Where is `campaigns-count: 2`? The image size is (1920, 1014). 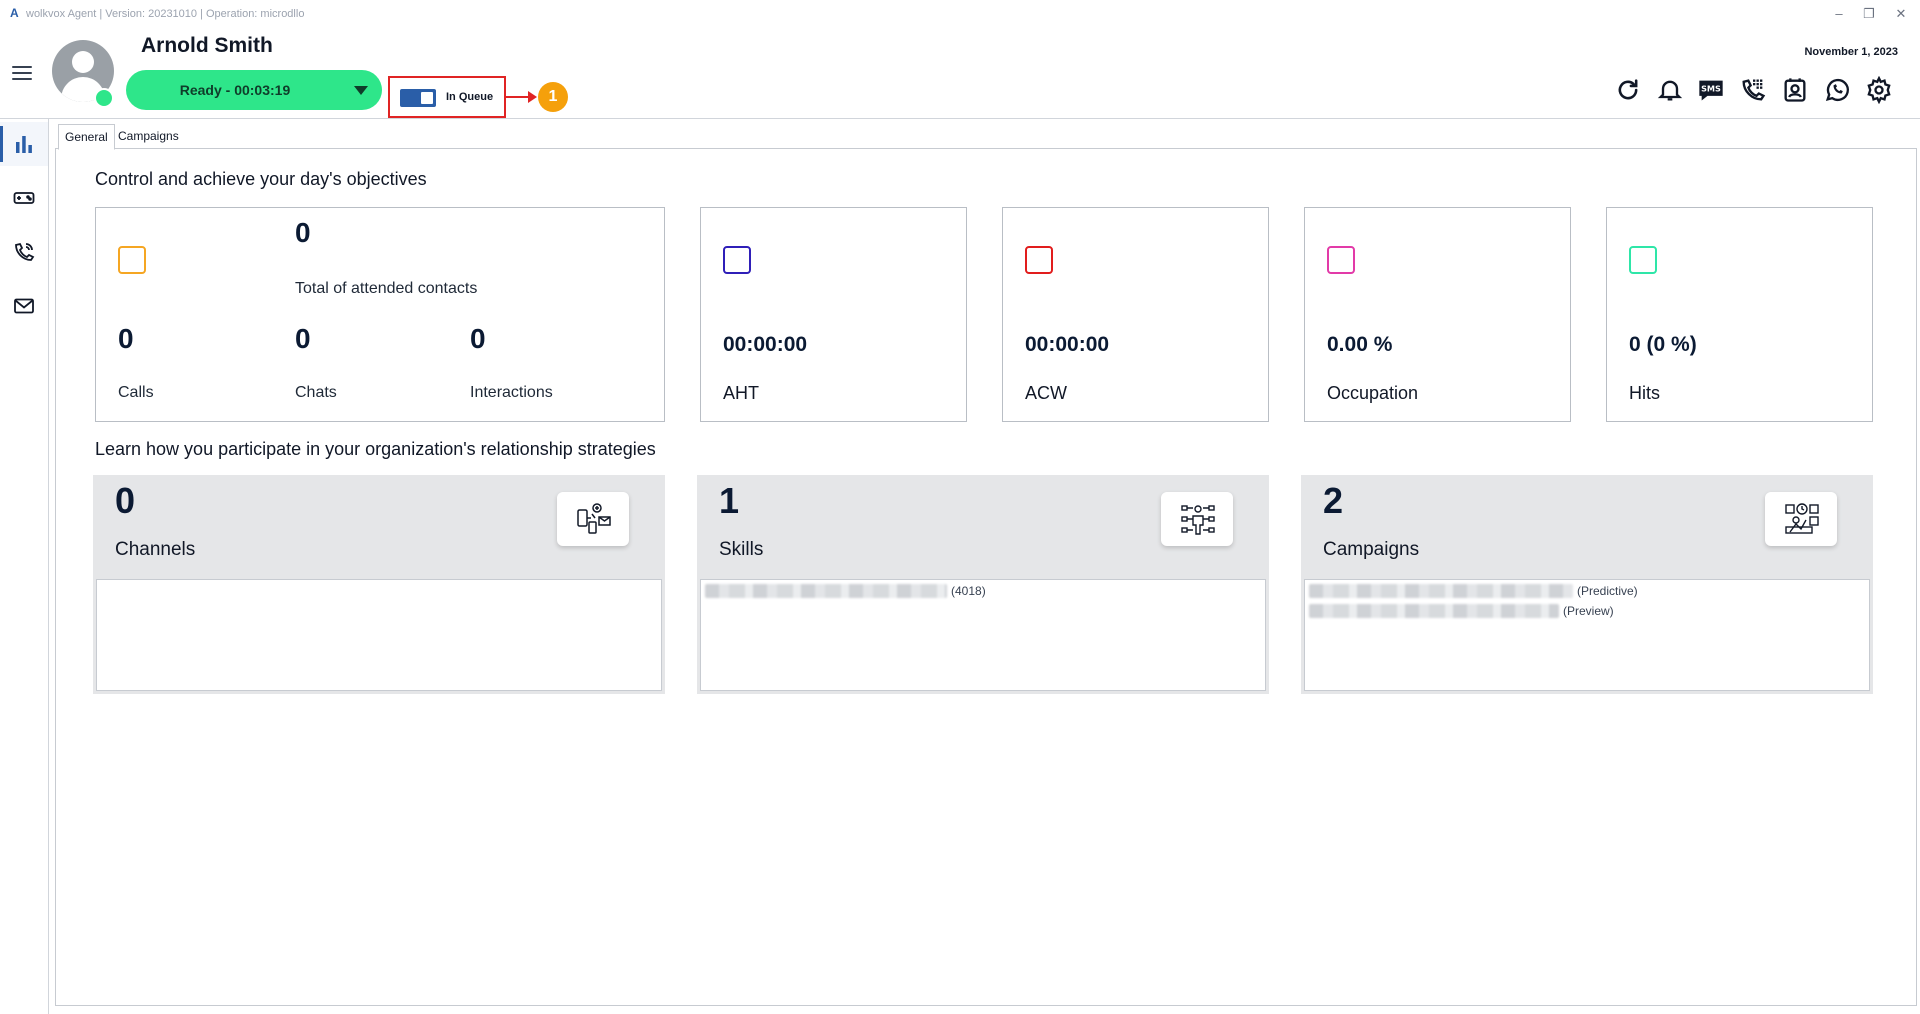 campaigns-count: 2 is located at coordinates (1333, 500).